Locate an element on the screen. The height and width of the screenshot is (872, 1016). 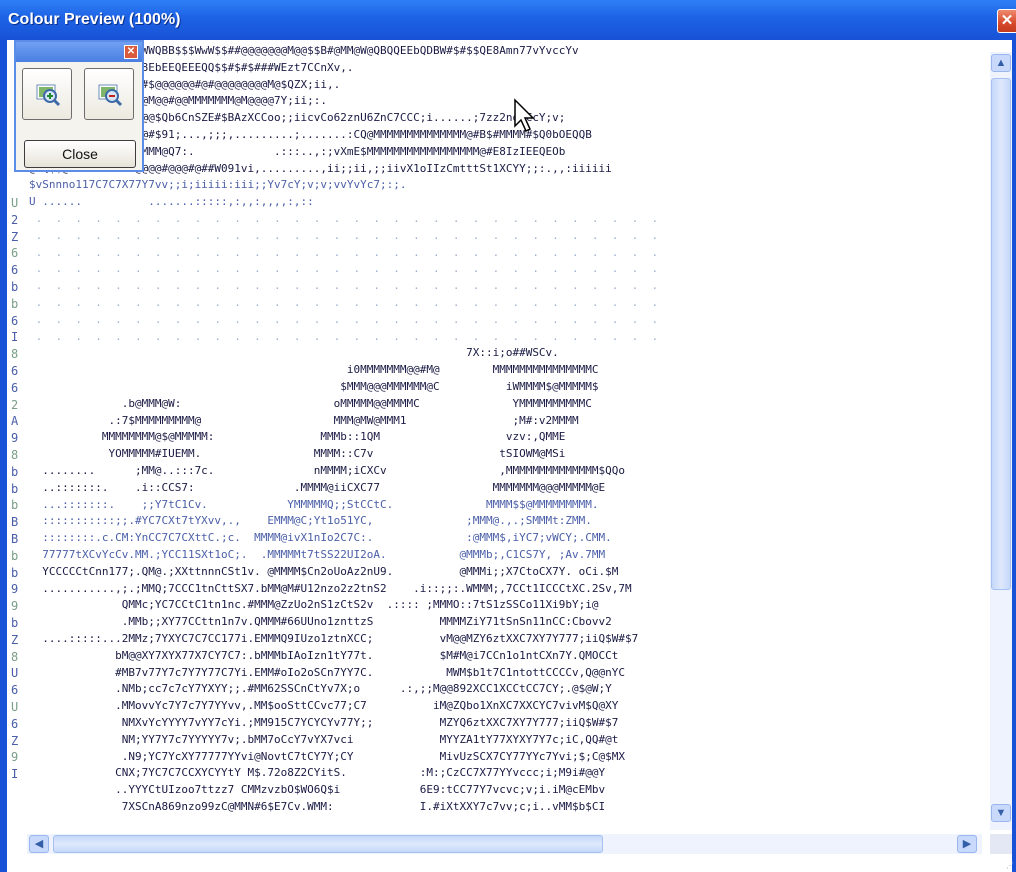
scroll-right-button: ▶ is located at coordinates (967, 844).